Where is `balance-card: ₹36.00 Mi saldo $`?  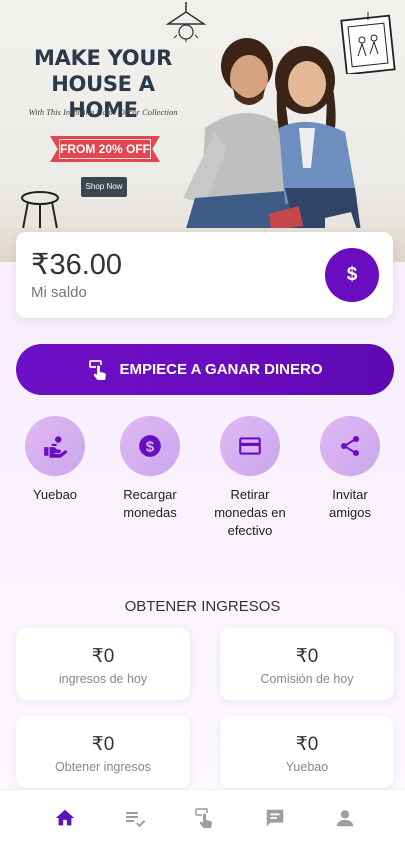 balance-card: ₹36.00 Mi saldo $ is located at coordinates (204, 275).